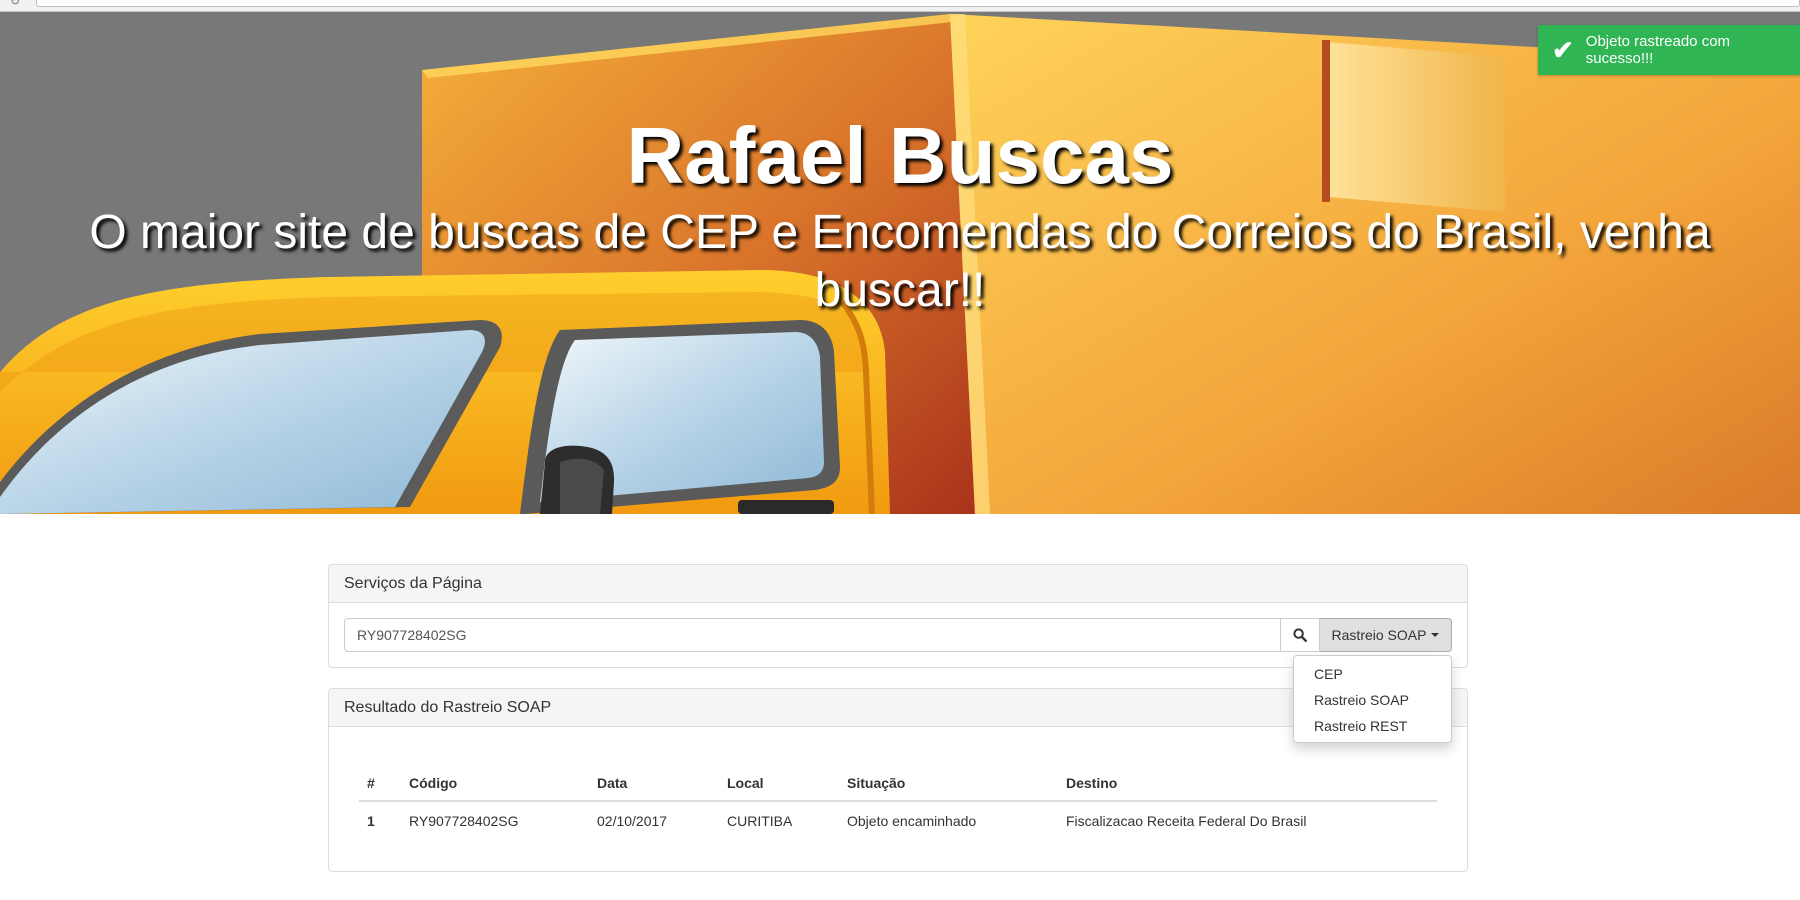  I want to click on hero-title: Rafael Buscas, so click(900, 155).